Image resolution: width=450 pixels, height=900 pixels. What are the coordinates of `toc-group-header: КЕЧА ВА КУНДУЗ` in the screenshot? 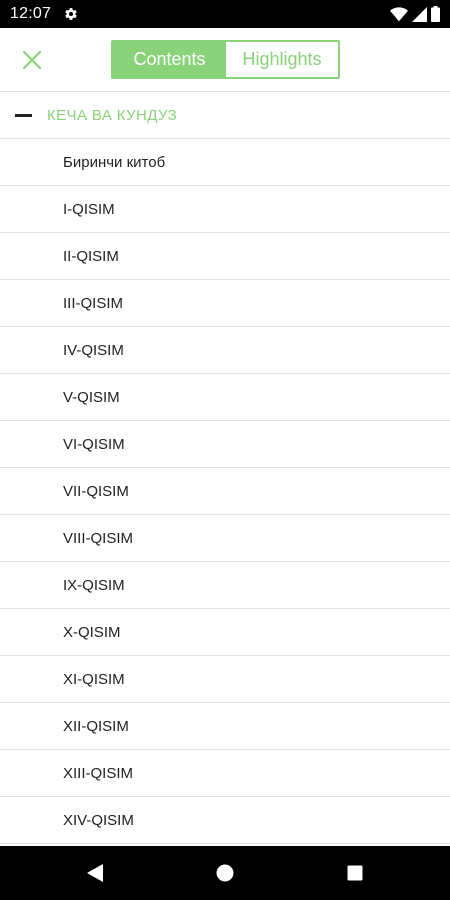 It's located at (225, 115).